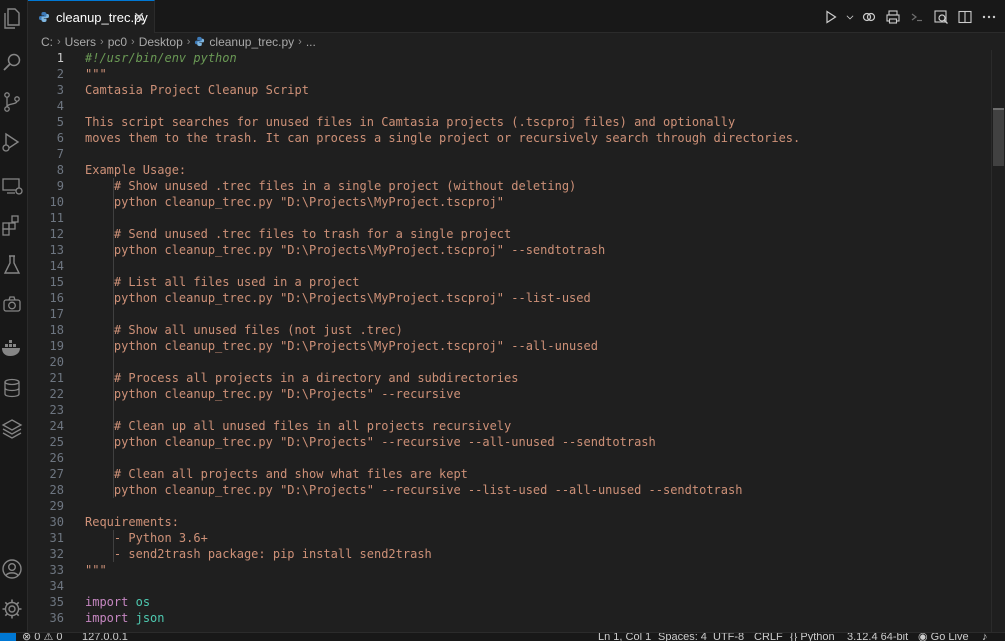 The image size is (1005, 641). Describe the element at coordinates (509, 218) in the screenshot. I see `code-line: 11` at that location.